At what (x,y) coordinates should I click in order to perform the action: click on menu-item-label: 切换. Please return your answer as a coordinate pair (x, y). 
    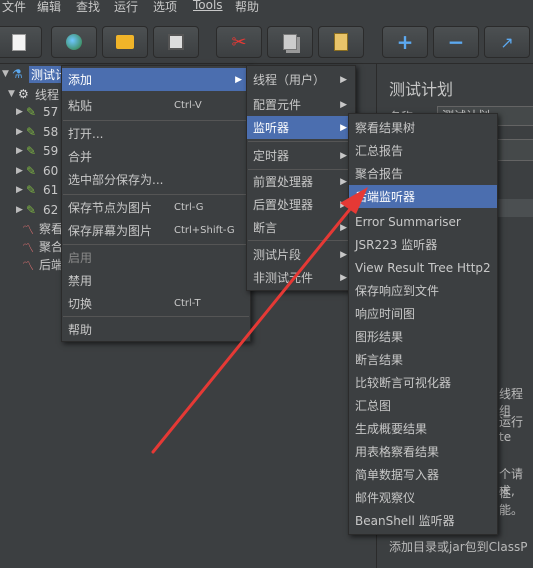
    Looking at the image, I should click on (80, 304).